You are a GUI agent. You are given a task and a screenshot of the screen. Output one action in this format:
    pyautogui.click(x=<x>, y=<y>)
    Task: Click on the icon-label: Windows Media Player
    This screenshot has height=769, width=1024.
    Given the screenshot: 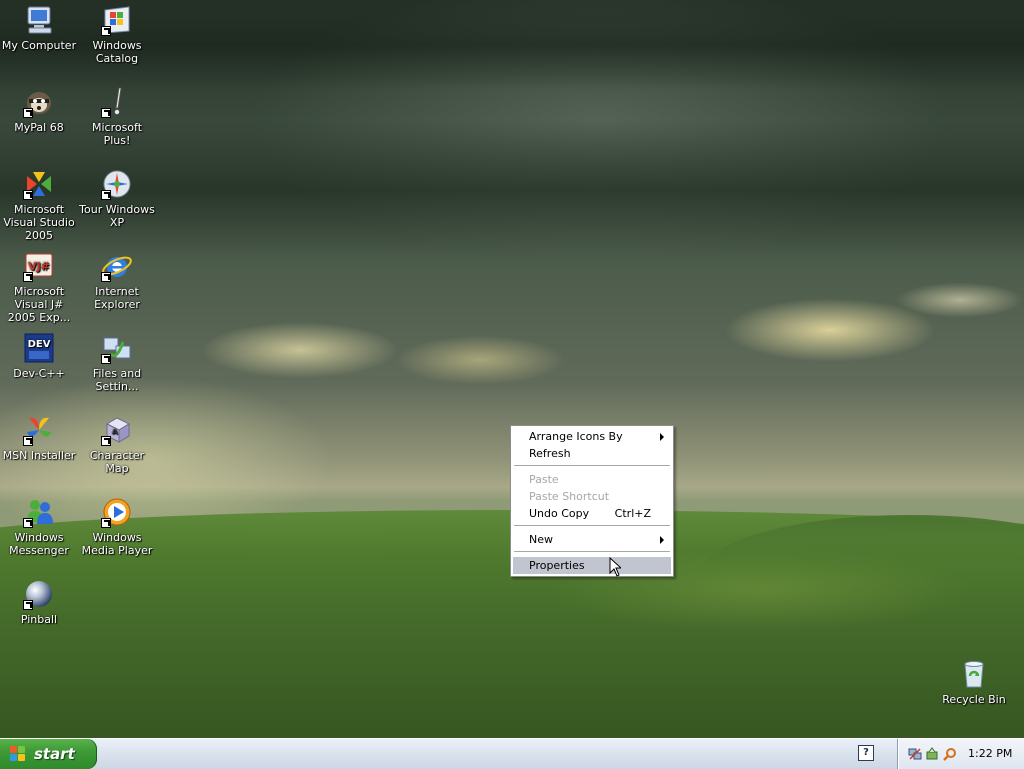 What is the action you would take?
    pyautogui.click(x=117, y=544)
    